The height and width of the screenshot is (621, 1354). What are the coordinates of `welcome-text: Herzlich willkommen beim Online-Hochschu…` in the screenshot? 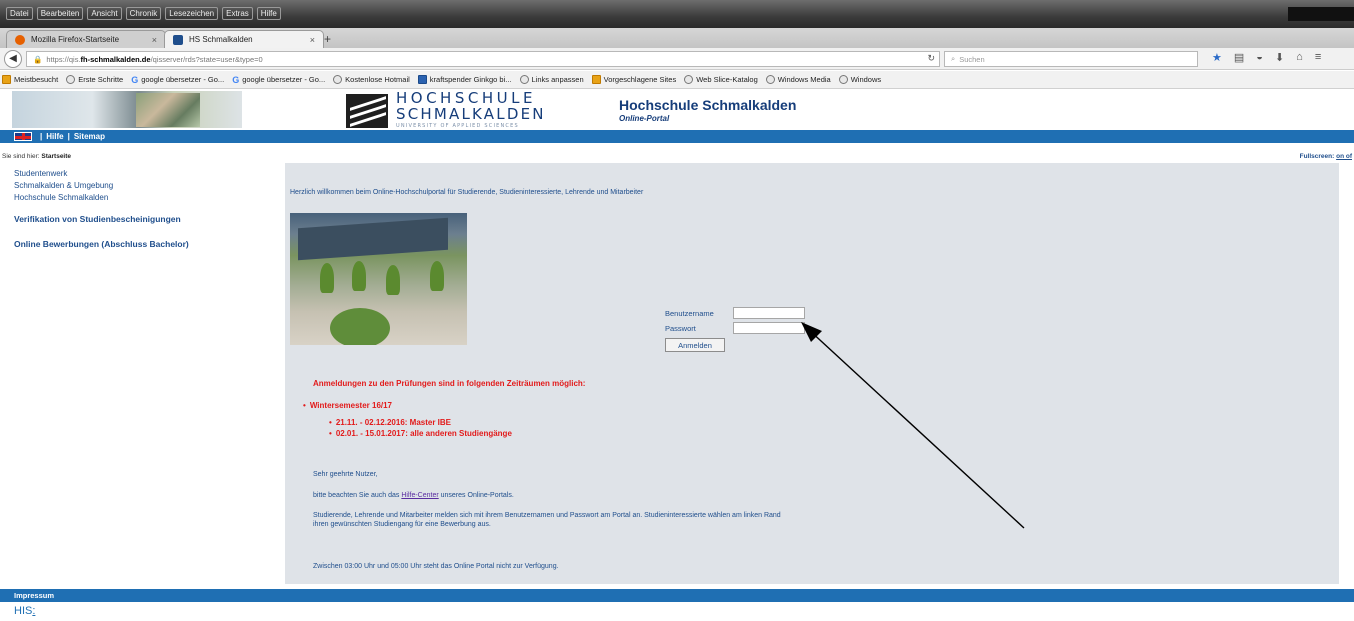 It's located at (467, 192).